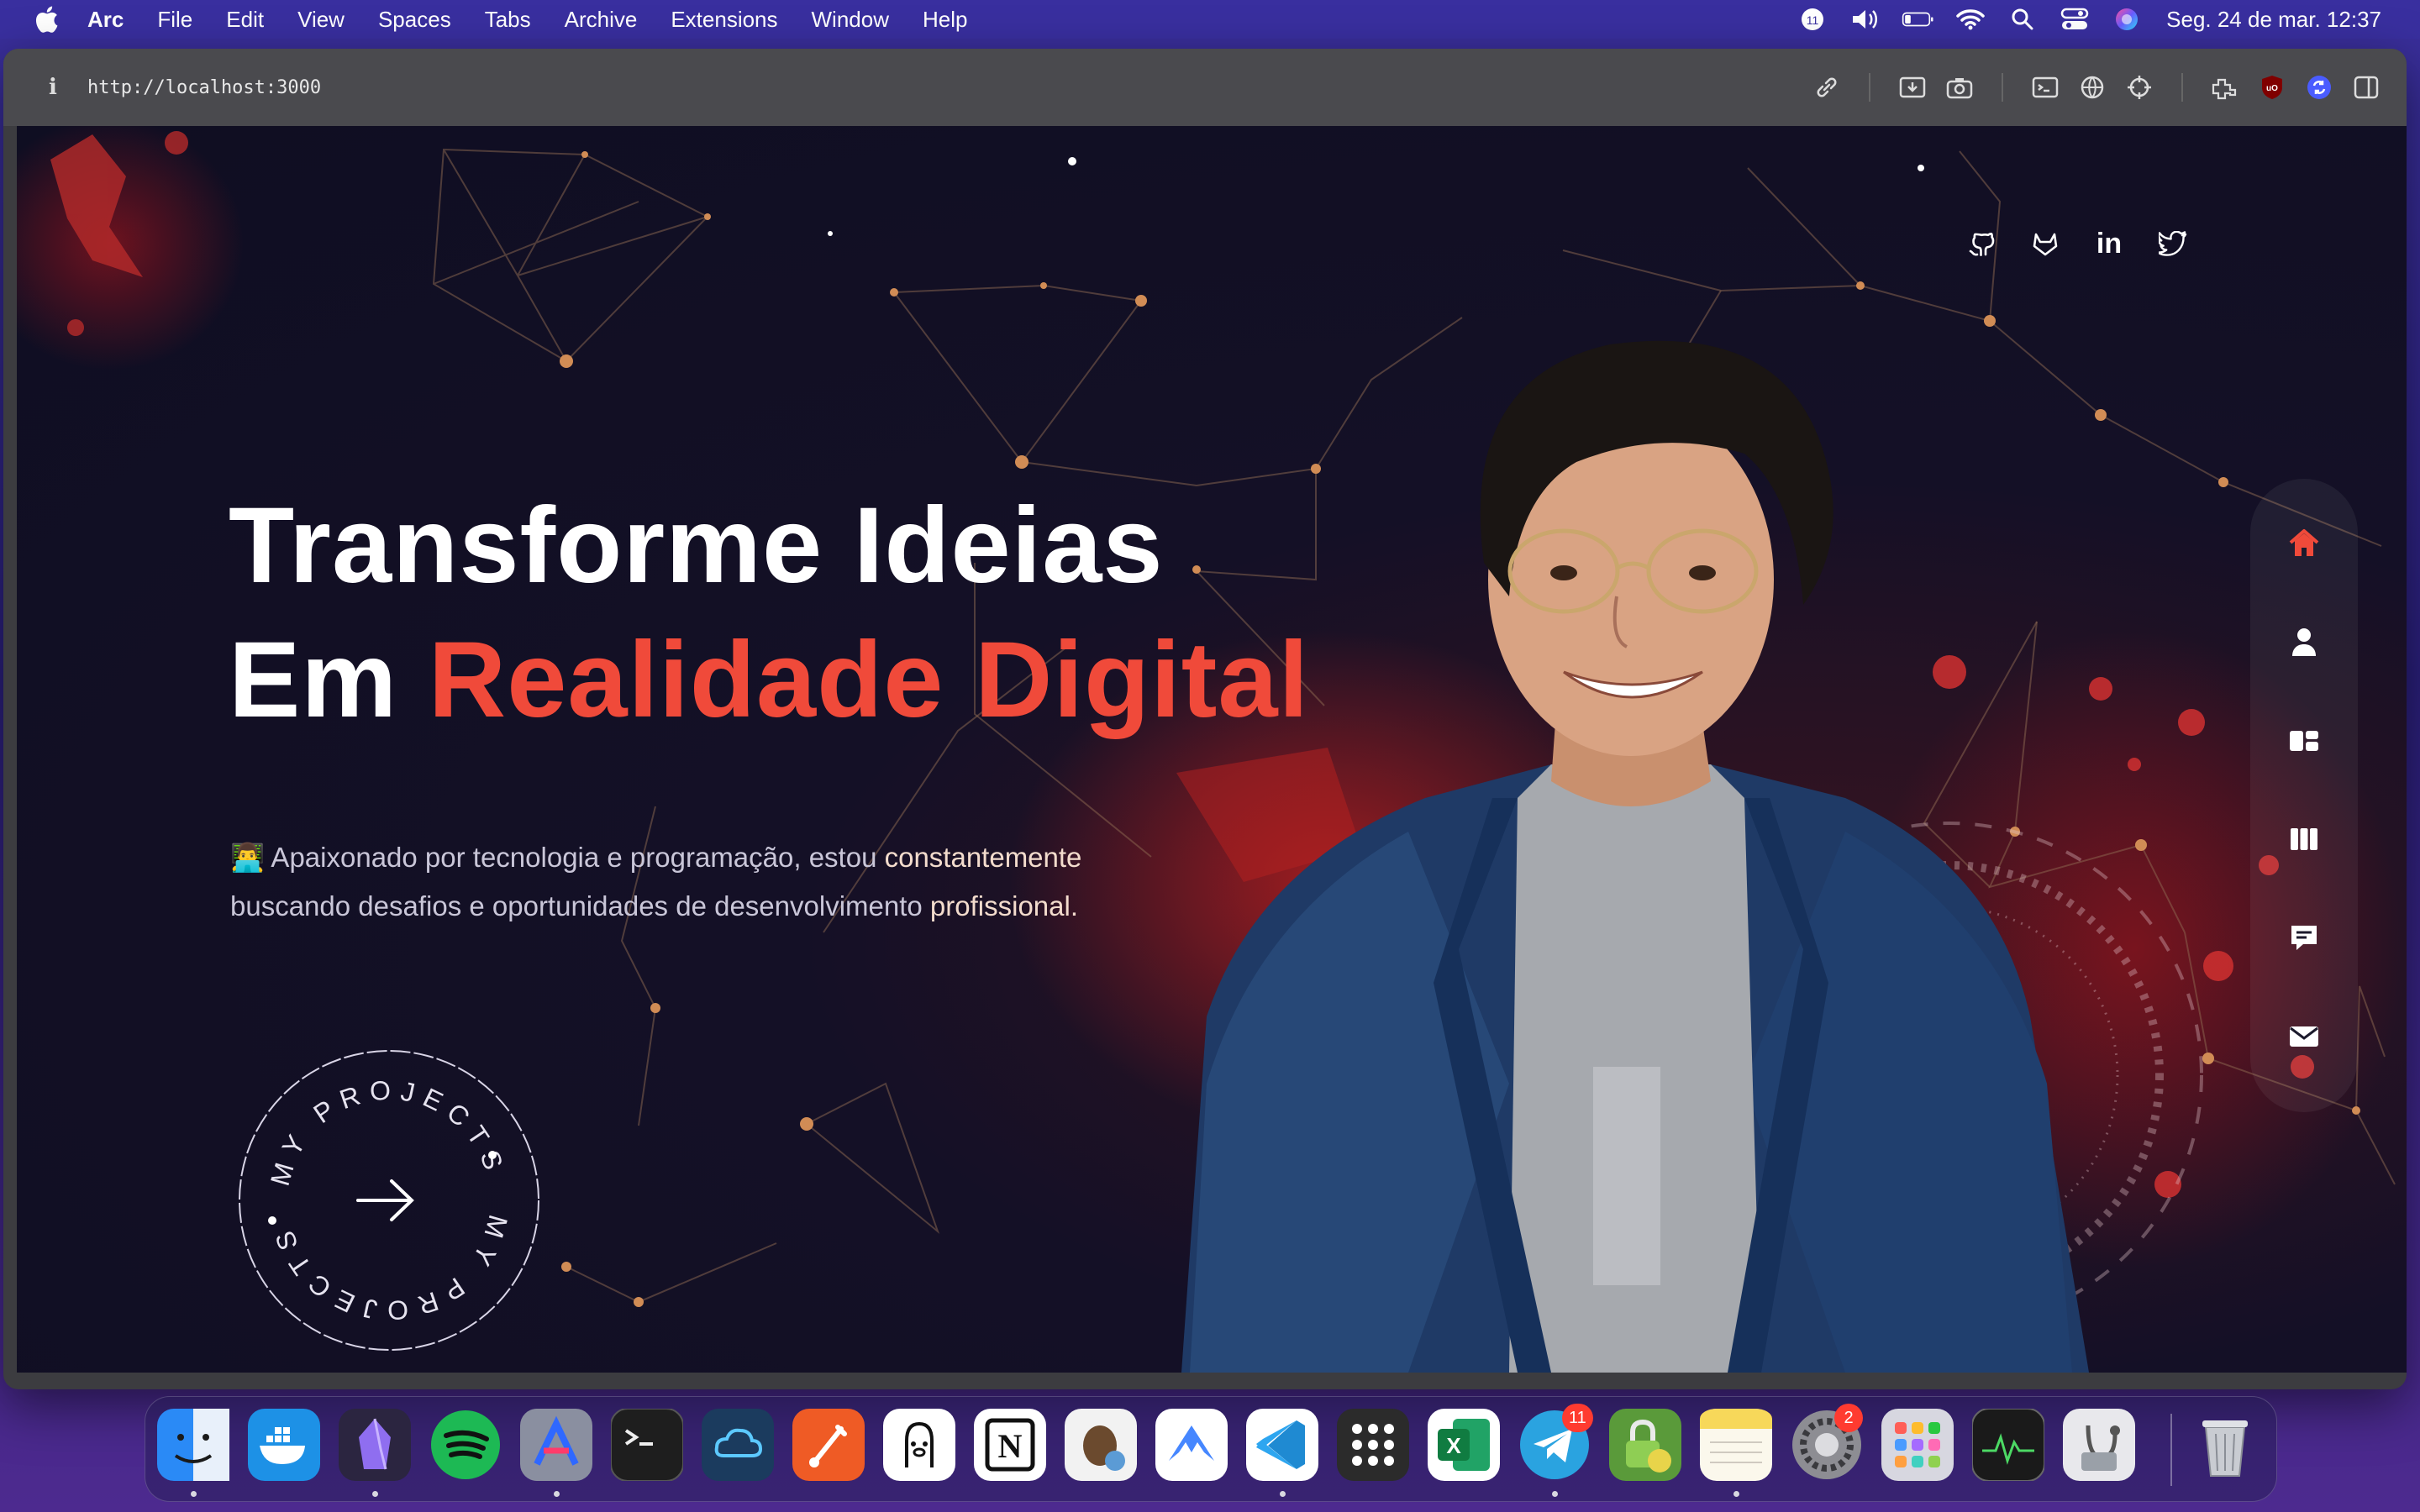 The width and height of the screenshot is (2420, 1512). What do you see at coordinates (2173, 243) in the screenshot?
I see `twitter-icon` at bounding box center [2173, 243].